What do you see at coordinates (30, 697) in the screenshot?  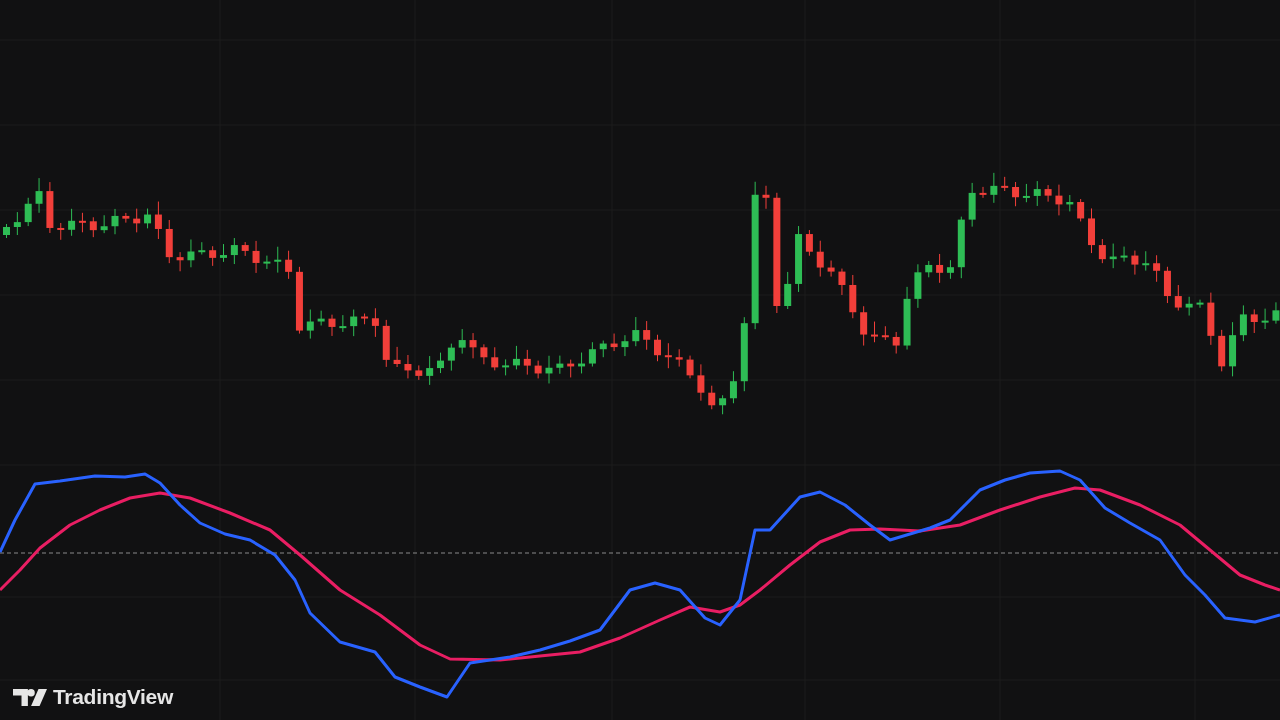 I see `logo-icon` at bounding box center [30, 697].